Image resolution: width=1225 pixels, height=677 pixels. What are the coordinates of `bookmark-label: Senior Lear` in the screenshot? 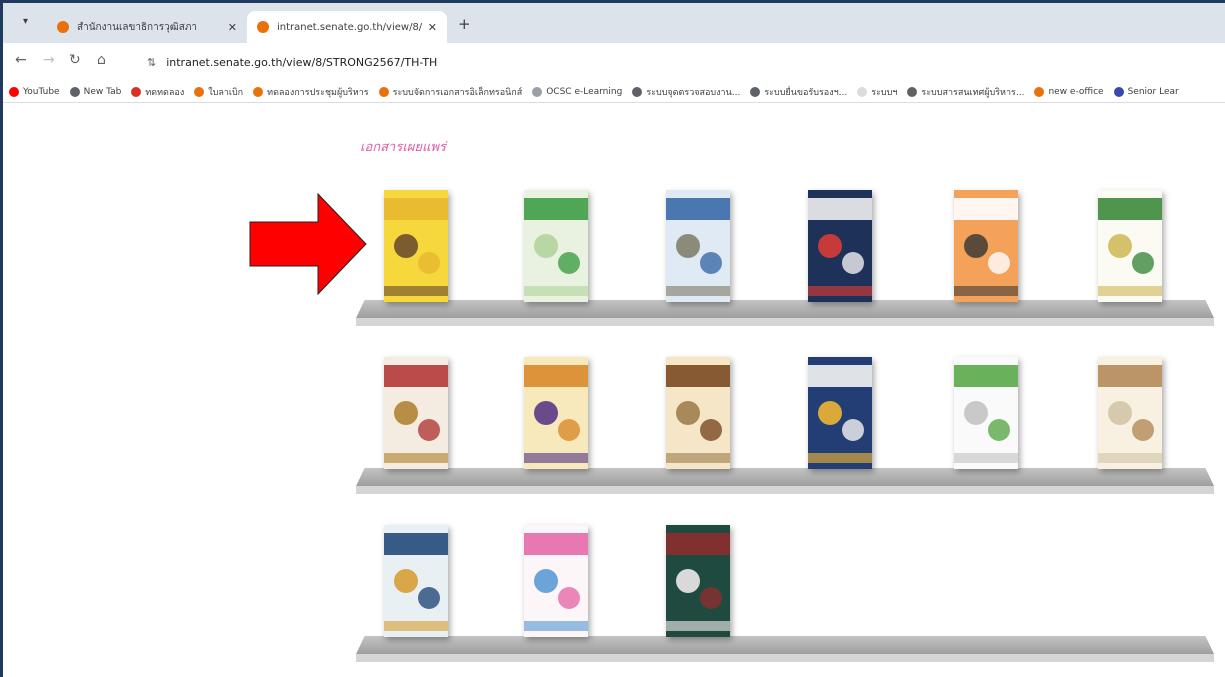 It's located at (1153, 91).